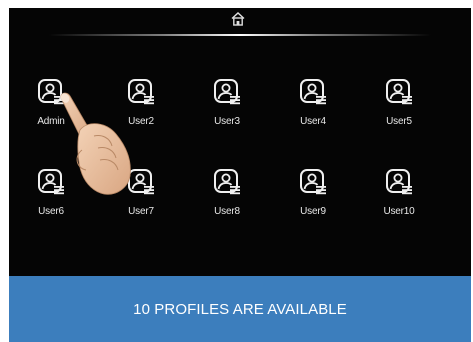  I want to click on profile-user4: User4, so click(313, 113).